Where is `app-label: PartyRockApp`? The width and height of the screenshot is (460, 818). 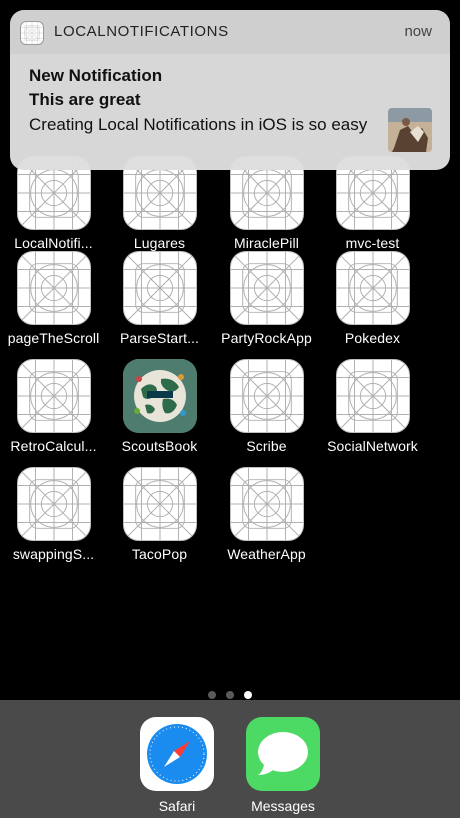 app-label: PartyRockApp is located at coordinates (266, 338).